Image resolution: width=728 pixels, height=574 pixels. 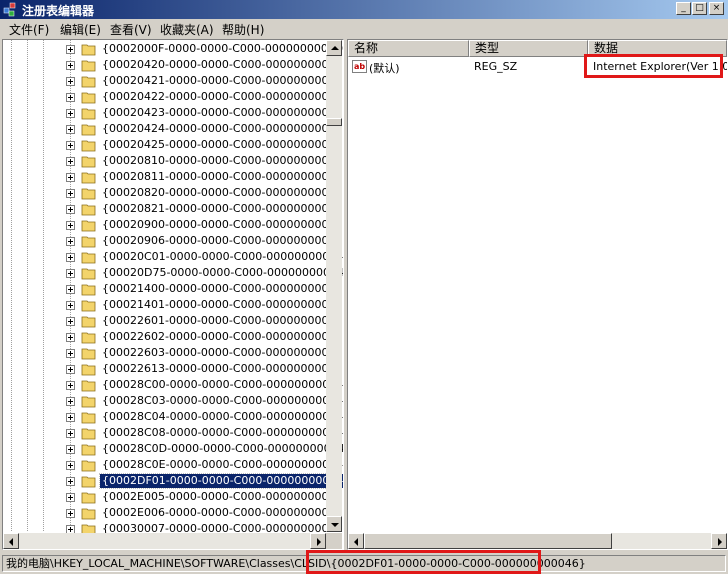 What do you see at coordinates (173, 161) in the screenshot?
I see `tree-item: {00020810-0000-0000-C000-000000000046}` at bounding box center [173, 161].